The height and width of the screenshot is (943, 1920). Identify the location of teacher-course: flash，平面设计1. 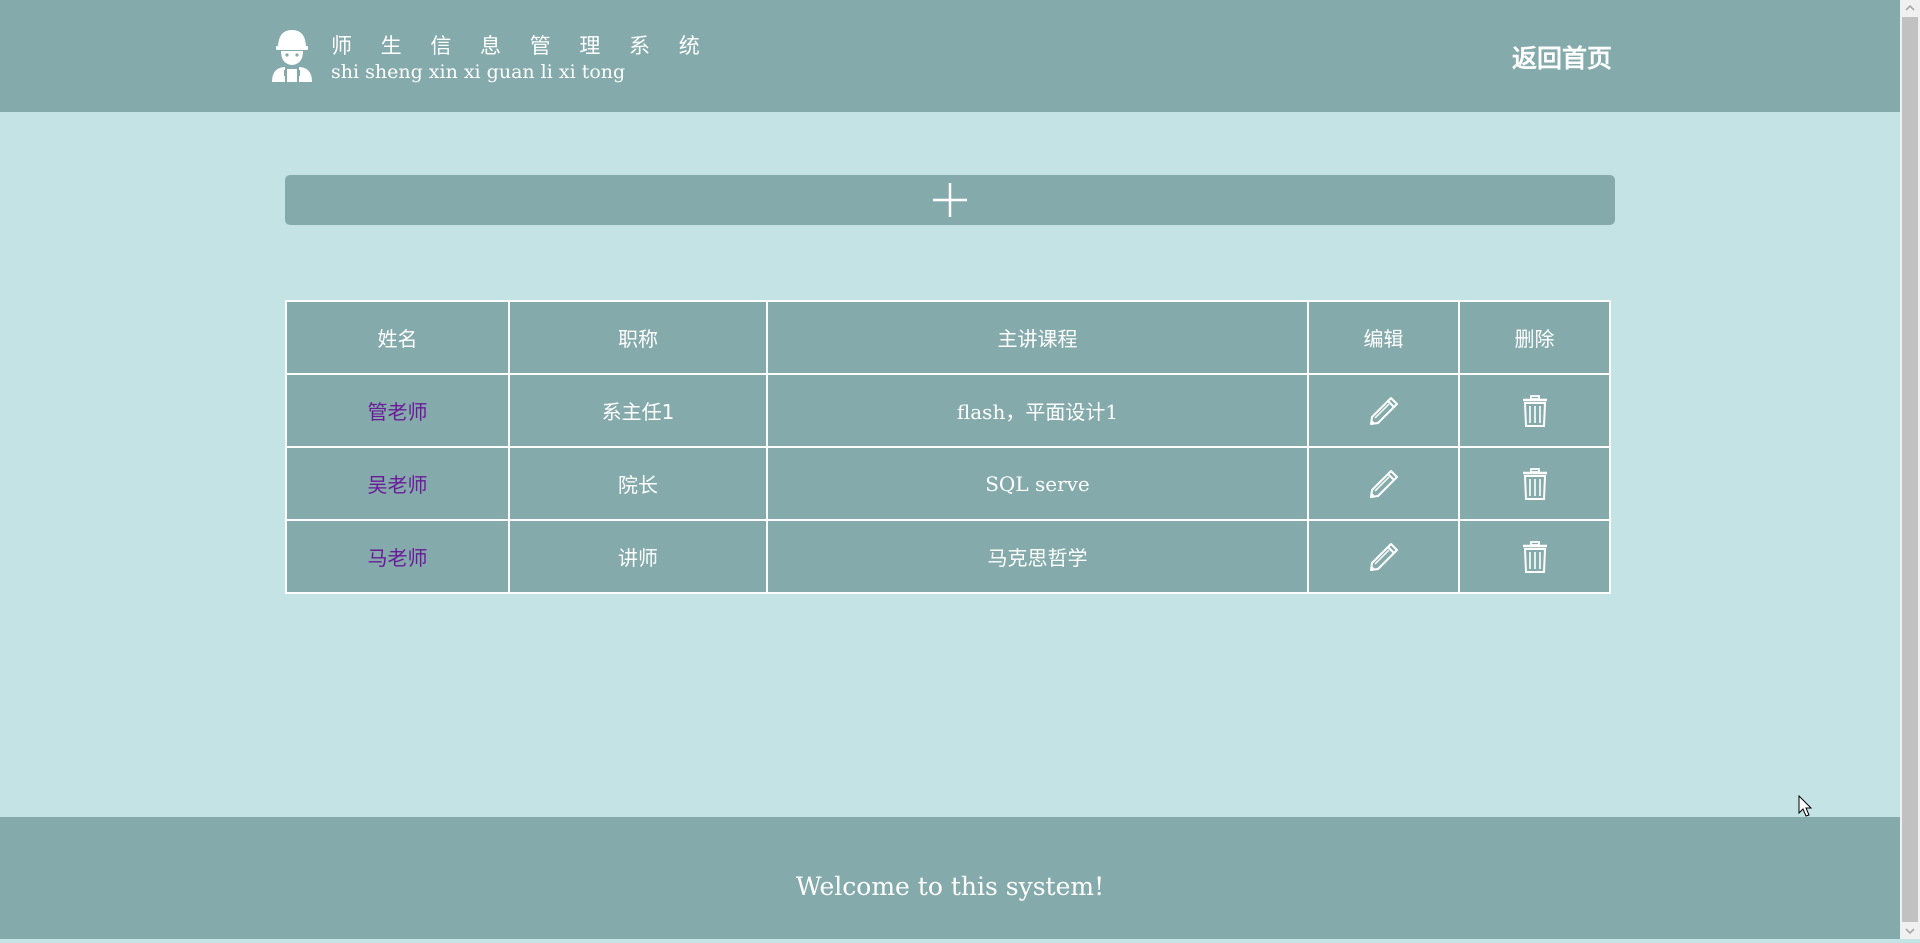
(1037, 412).